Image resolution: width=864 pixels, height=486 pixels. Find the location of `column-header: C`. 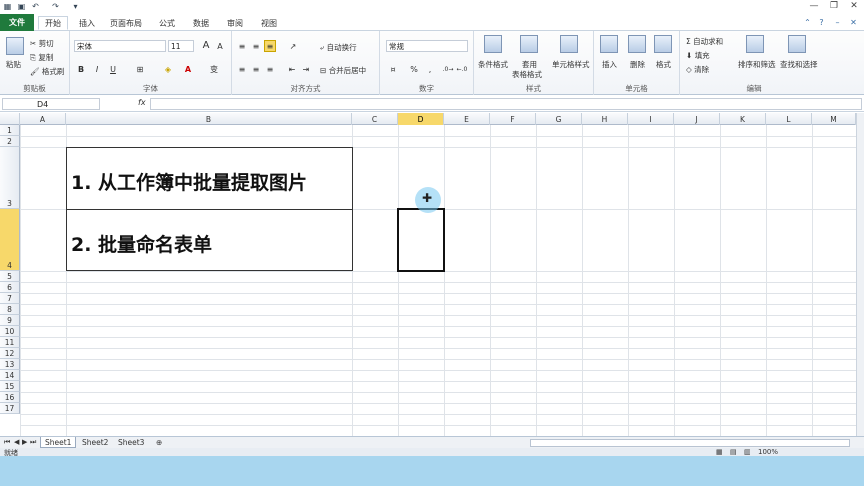

column-header: C is located at coordinates (375, 119).